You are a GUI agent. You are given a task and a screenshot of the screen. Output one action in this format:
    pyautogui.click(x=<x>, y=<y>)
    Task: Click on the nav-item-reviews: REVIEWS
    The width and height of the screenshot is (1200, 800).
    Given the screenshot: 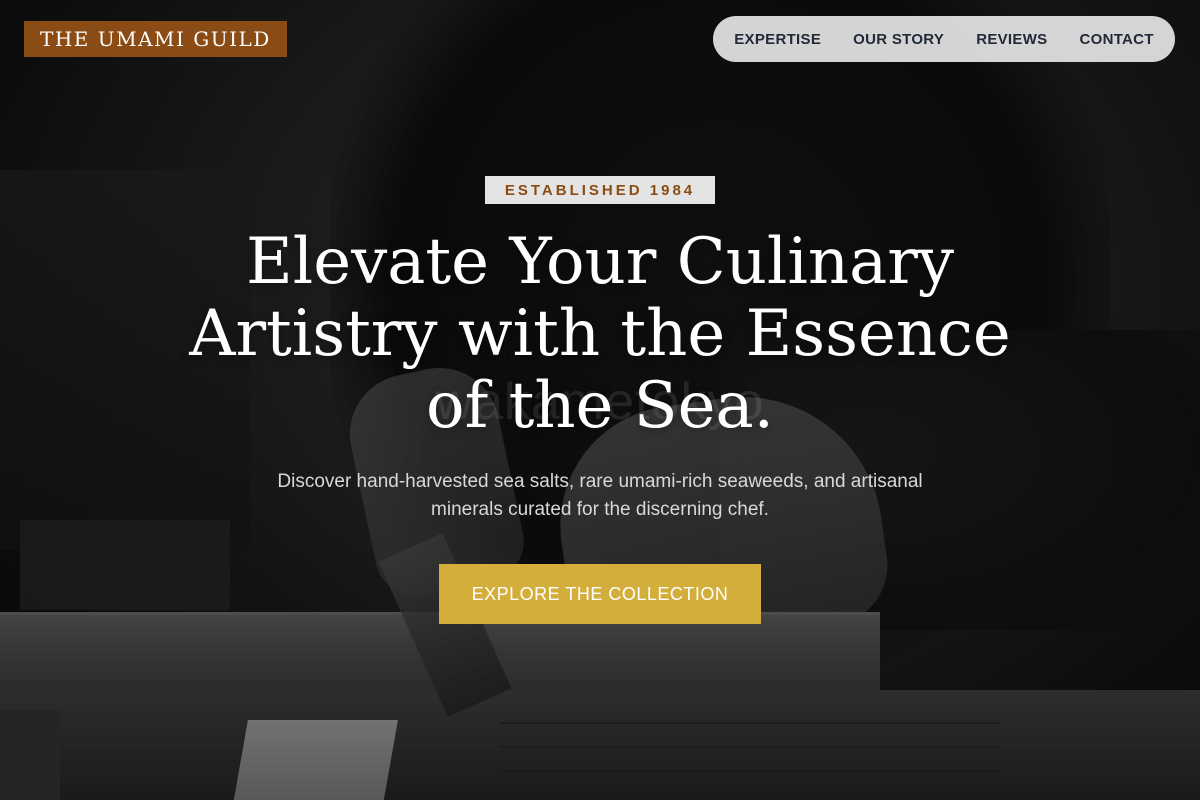 What is the action you would take?
    pyautogui.click(x=1011, y=39)
    